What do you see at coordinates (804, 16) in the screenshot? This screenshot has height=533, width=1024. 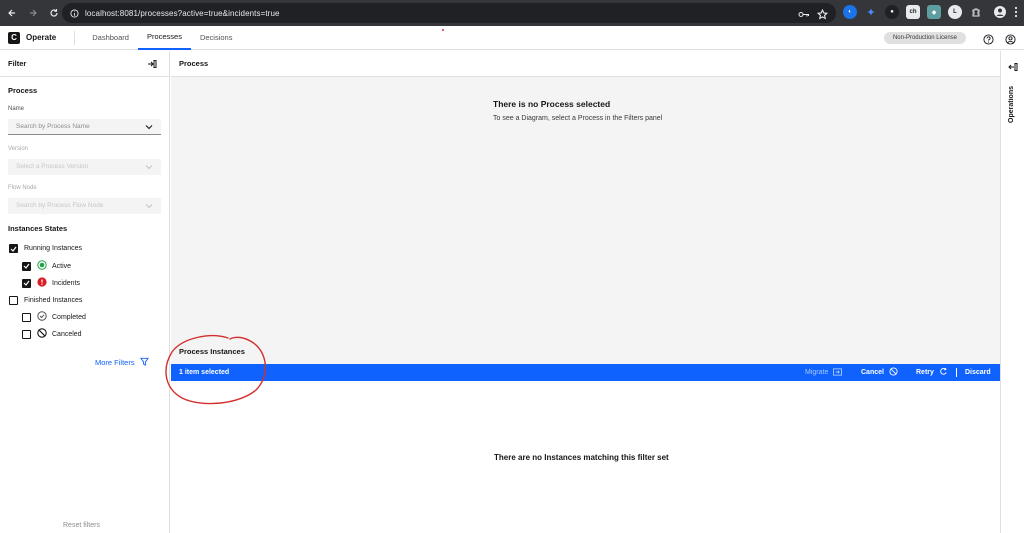 I see `password-key-icon` at bounding box center [804, 16].